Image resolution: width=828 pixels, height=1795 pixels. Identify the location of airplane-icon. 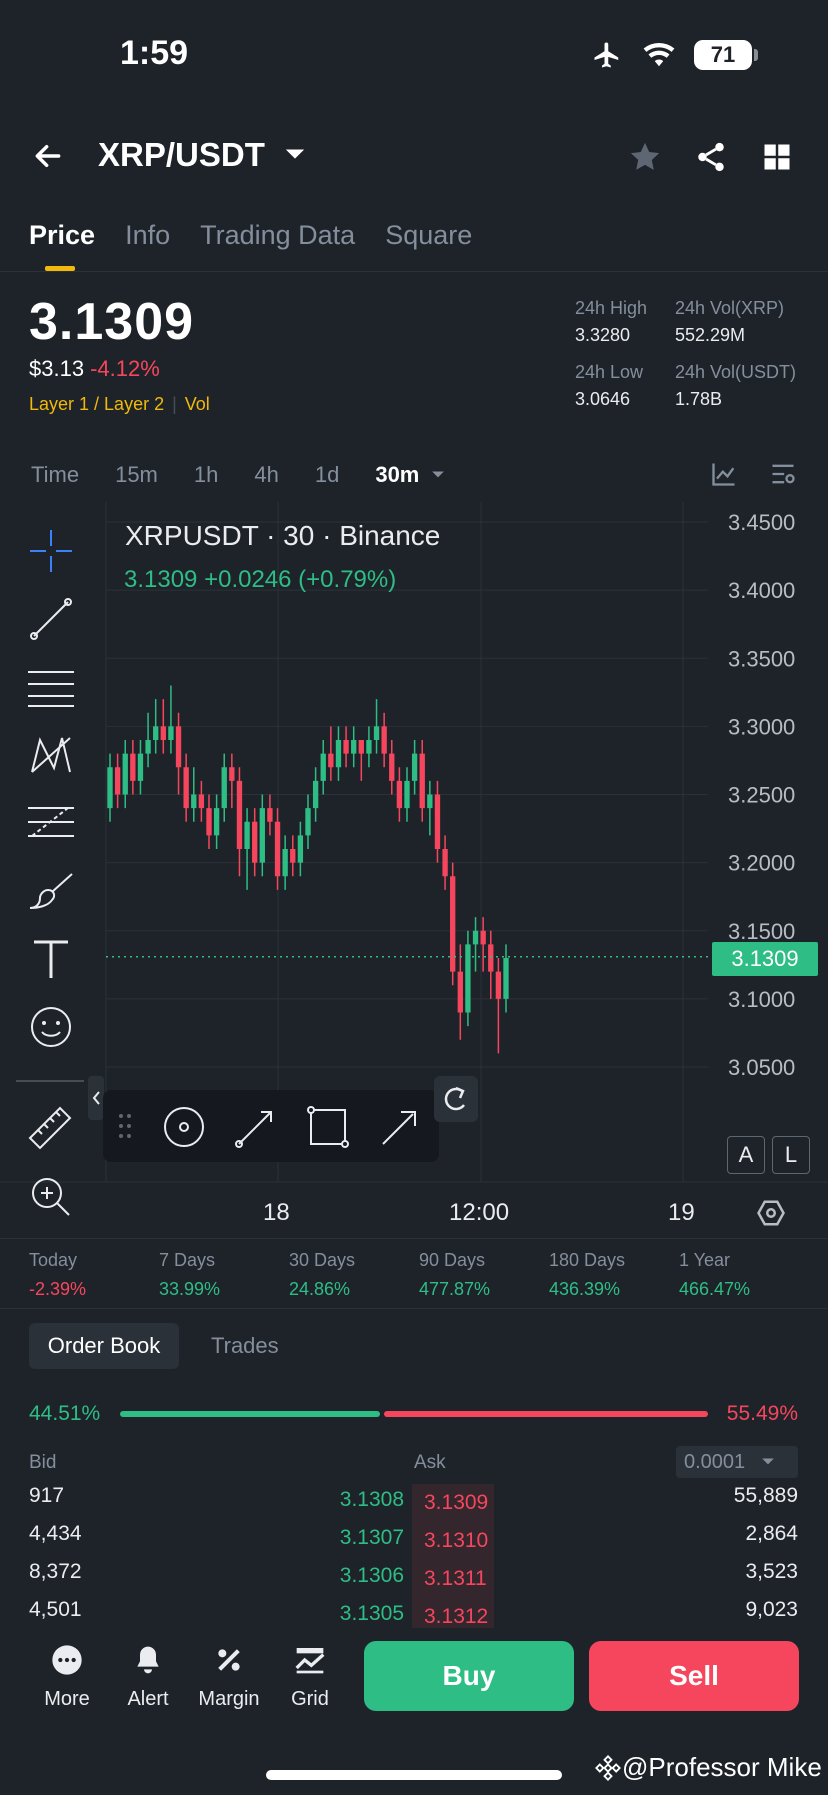
(606, 55).